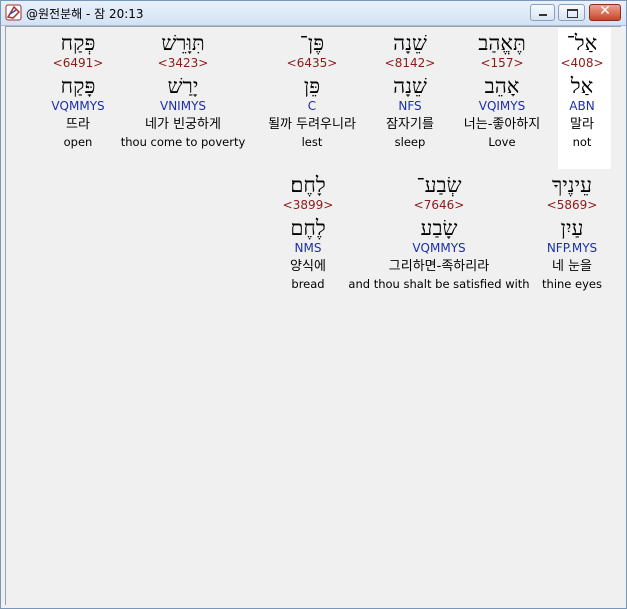 This screenshot has width=627, height=609. I want to click on word-block: פְּקַח <6491> פָּקַח VQMMYS 뜨라 open, so click(77, 89).